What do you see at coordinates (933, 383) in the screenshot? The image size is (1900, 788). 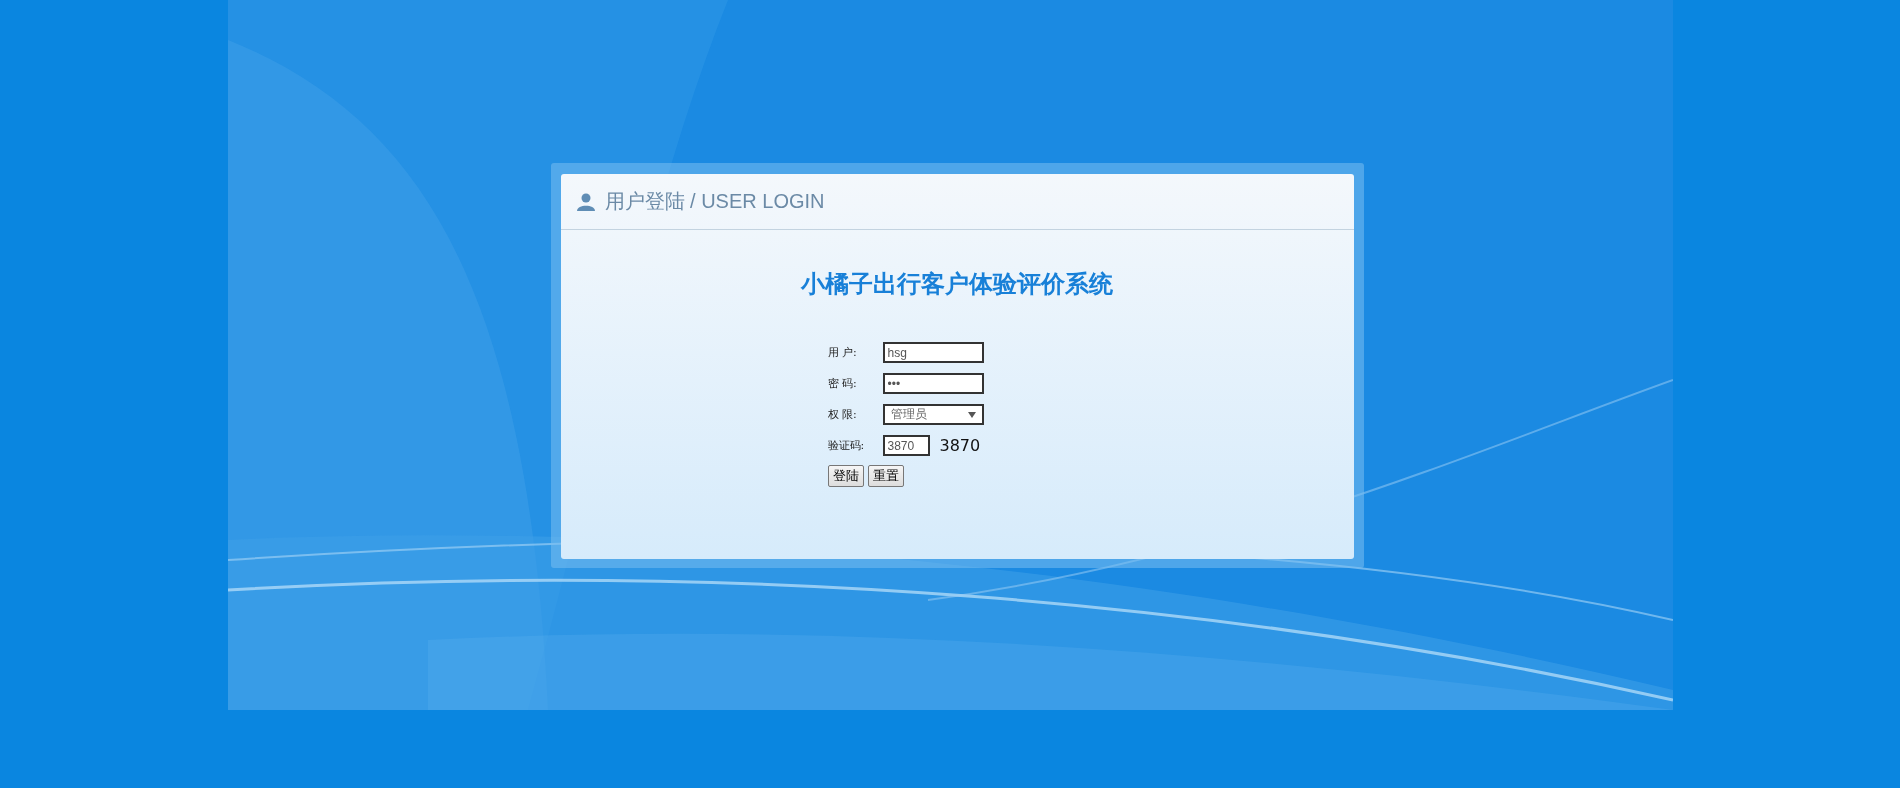 I see `input-field: •••` at bounding box center [933, 383].